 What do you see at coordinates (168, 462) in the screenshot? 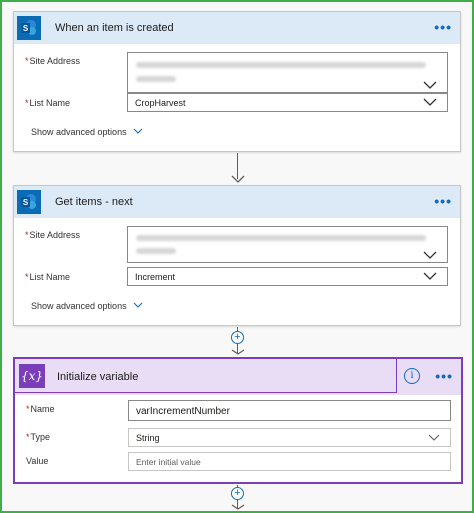
I see `variable-value-placeholder: Enter initial value` at bounding box center [168, 462].